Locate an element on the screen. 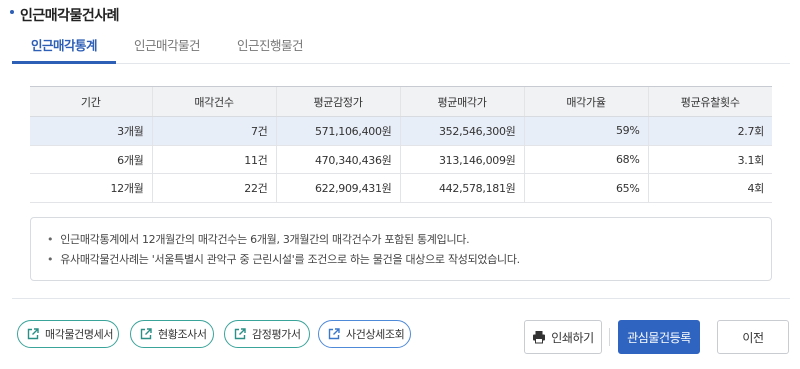 This screenshot has width=800, height=369. cell-sale-count: 11건 is located at coordinates (213, 160).